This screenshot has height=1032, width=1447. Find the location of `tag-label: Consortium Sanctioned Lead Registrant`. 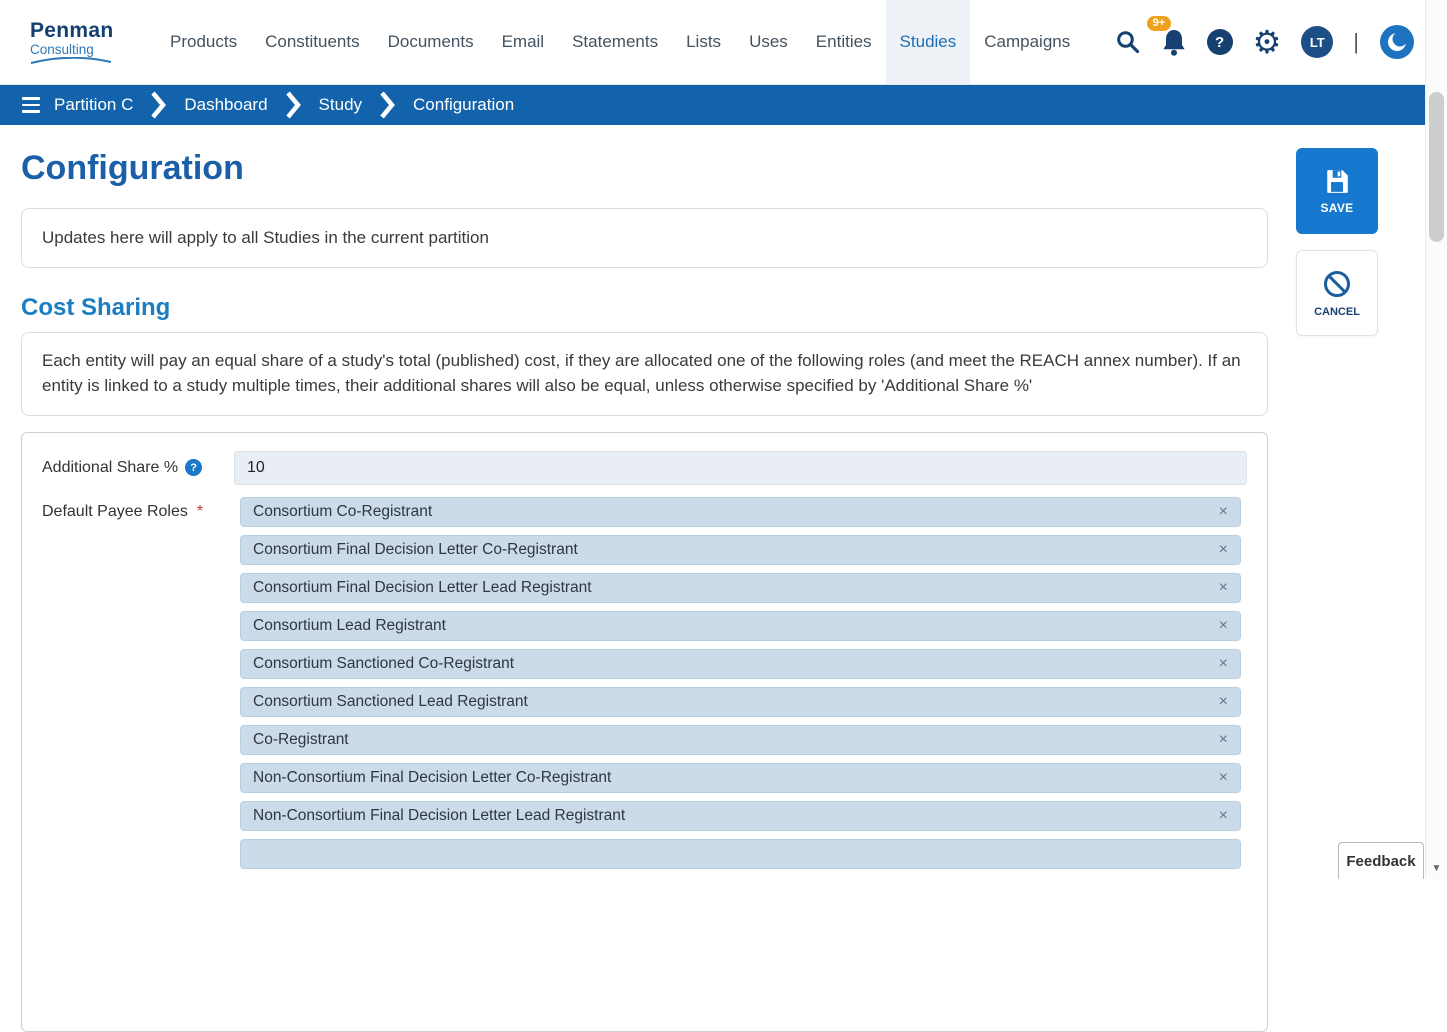

tag-label: Consortium Sanctioned Lead Registrant is located at coordinates (390, 701).